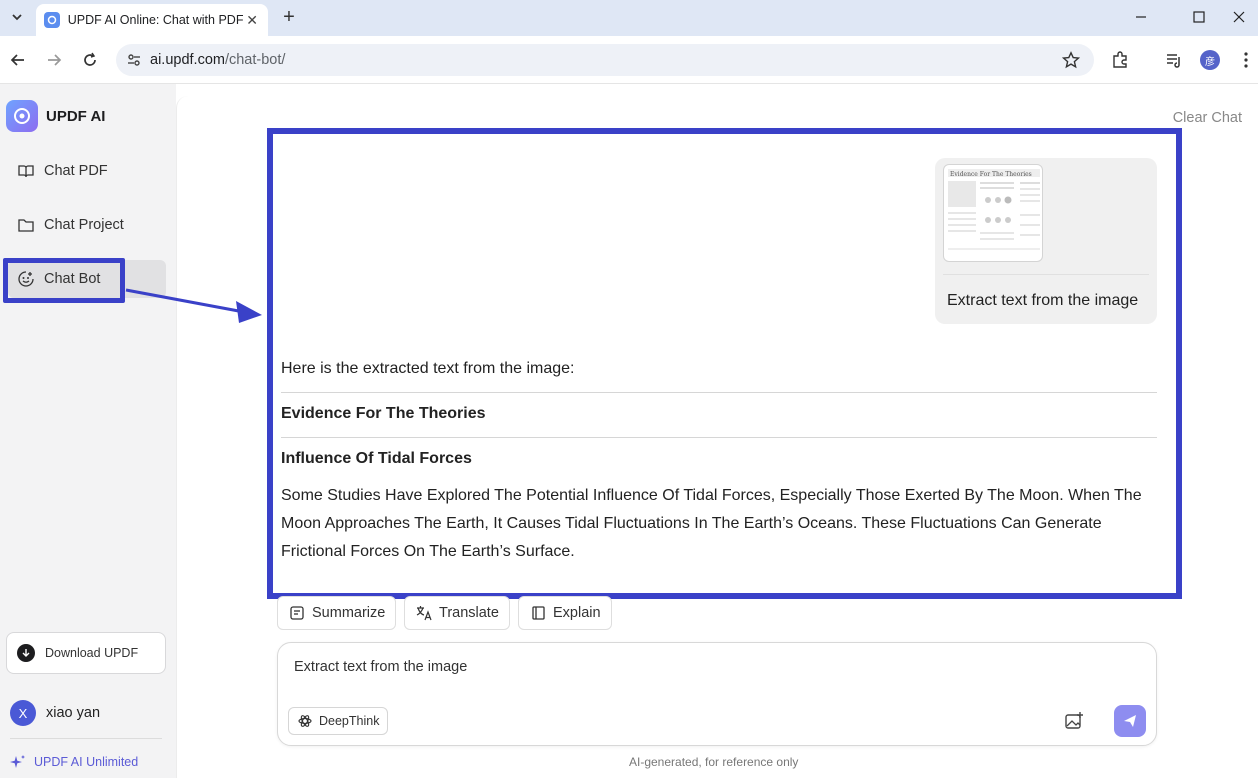  I want to click on forward-arrow-icon, so click(54, 60).